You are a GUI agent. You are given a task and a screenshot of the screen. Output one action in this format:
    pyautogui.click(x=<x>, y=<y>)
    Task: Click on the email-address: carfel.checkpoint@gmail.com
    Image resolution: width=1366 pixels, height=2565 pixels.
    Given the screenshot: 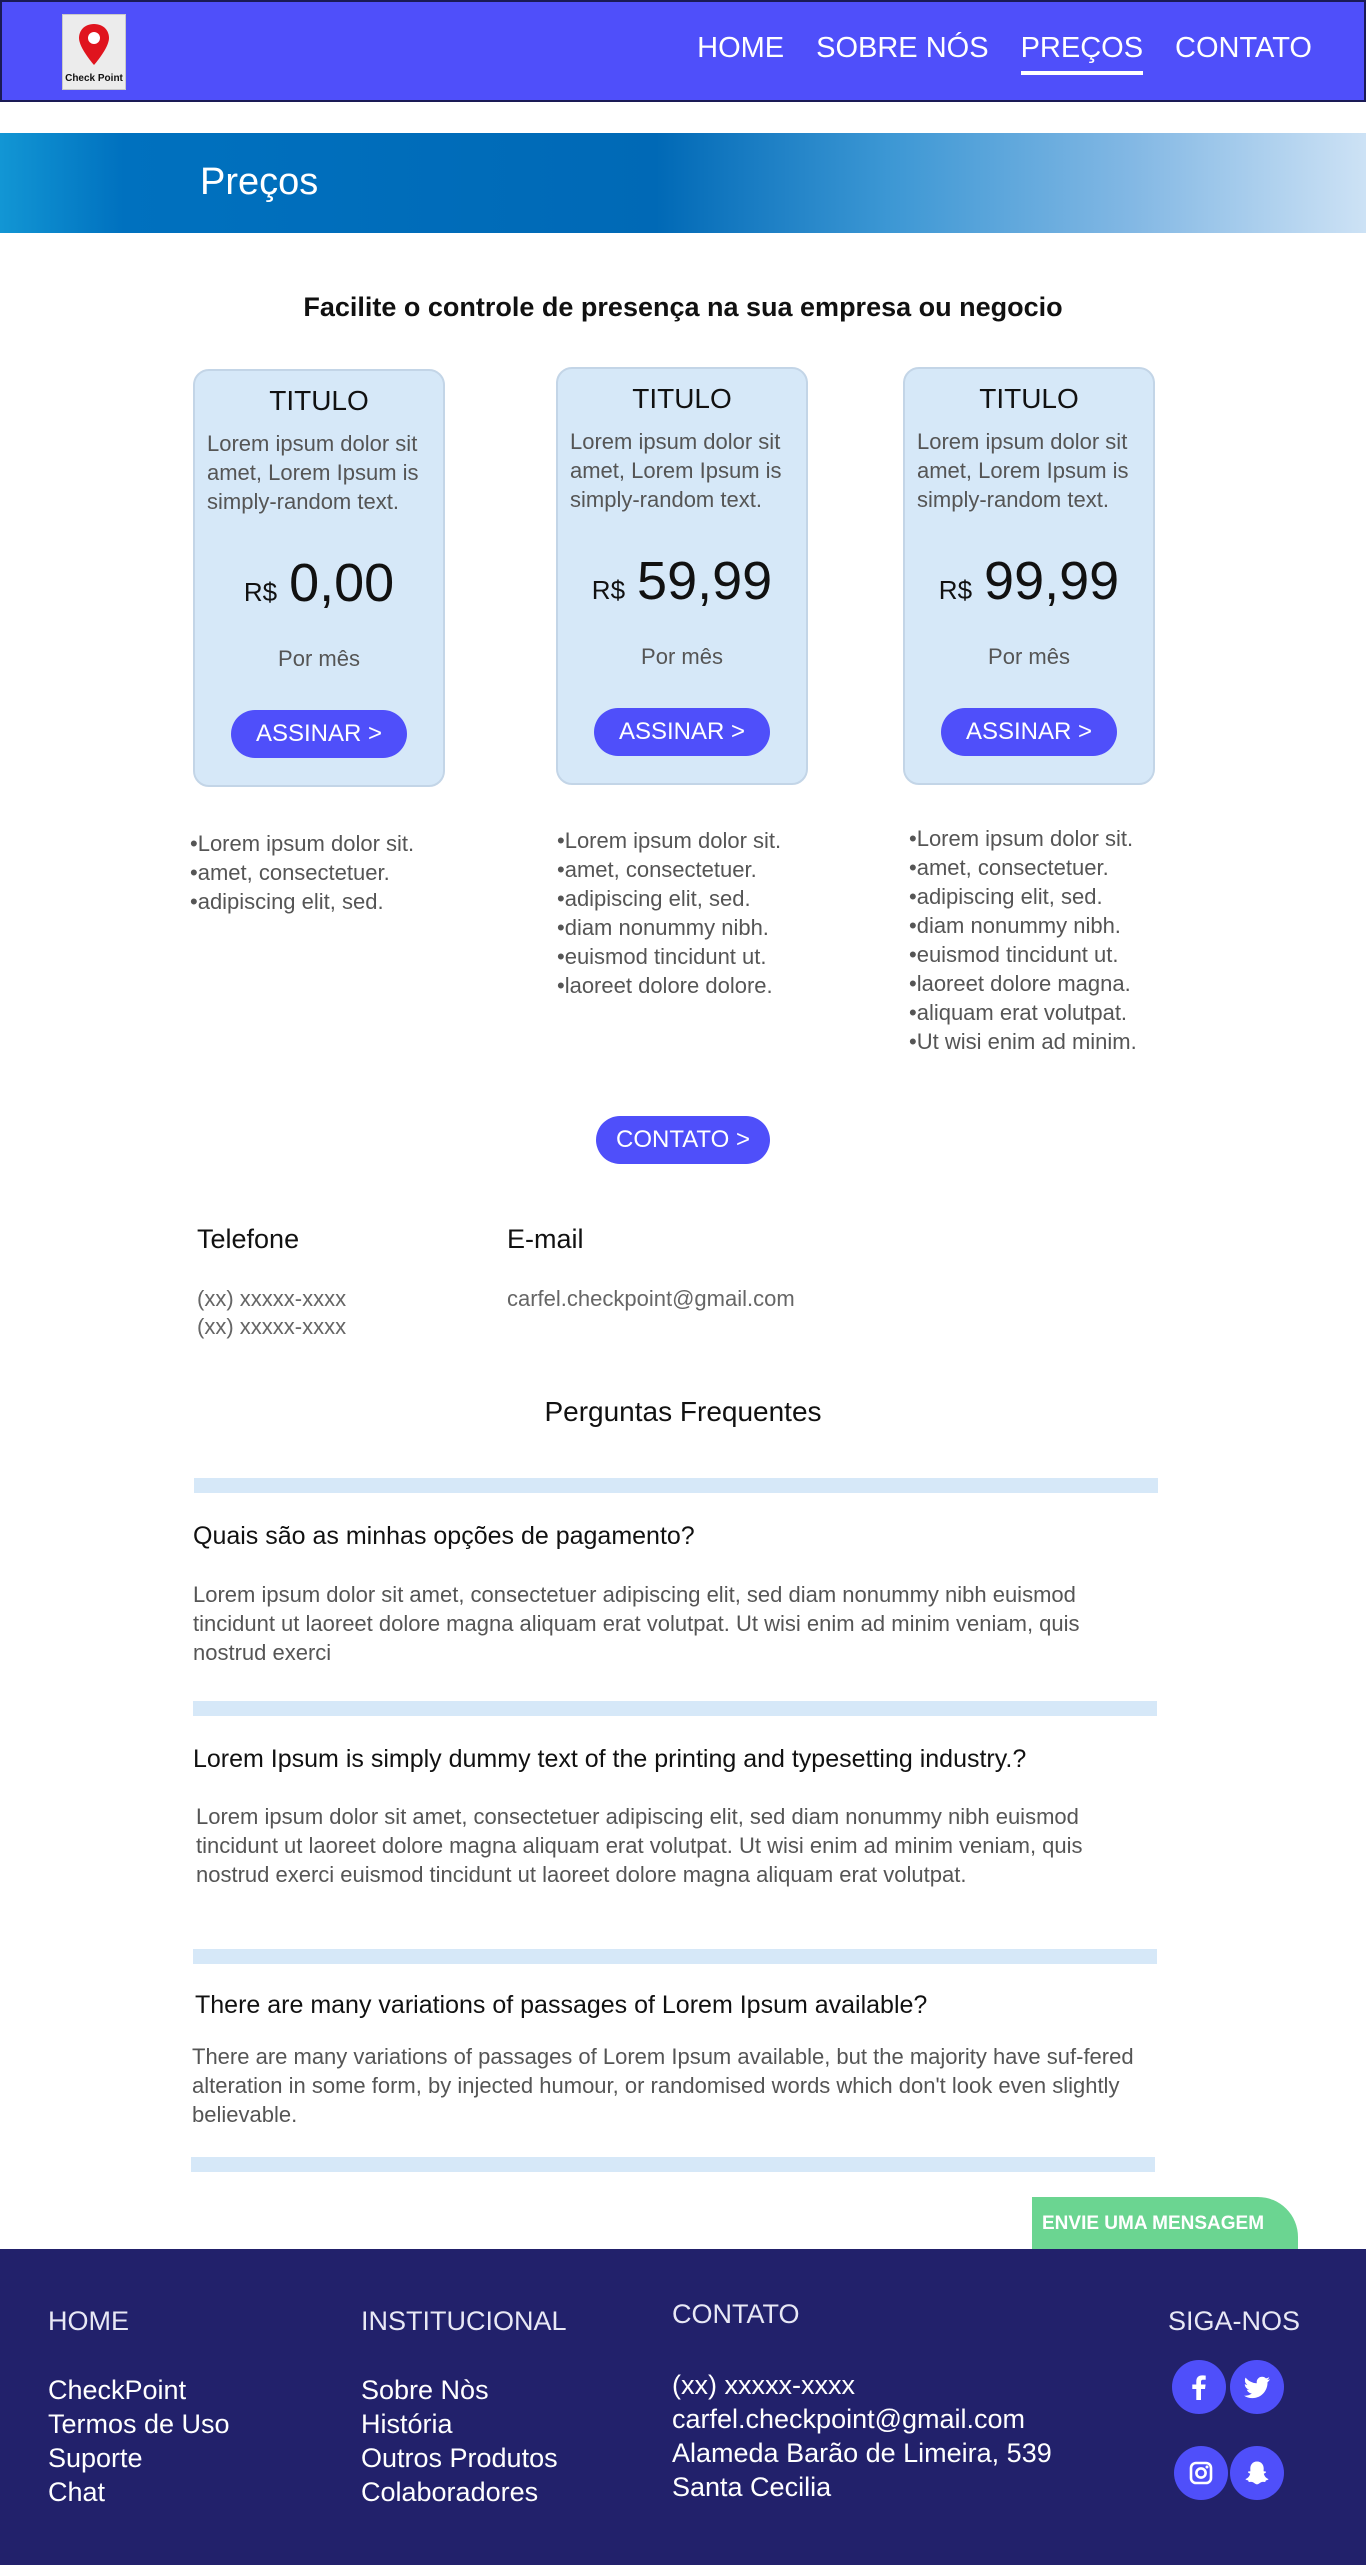 What is the action you would take?
    pyautogui.click(x=651, y=1299)
    